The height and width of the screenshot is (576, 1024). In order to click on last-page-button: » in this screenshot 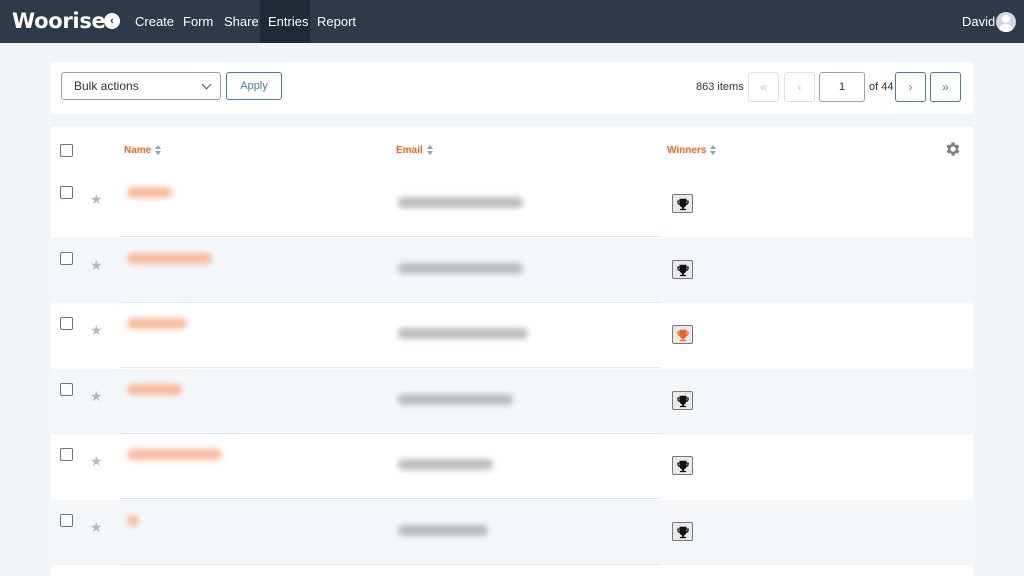, I will do `click(945, 87)`.